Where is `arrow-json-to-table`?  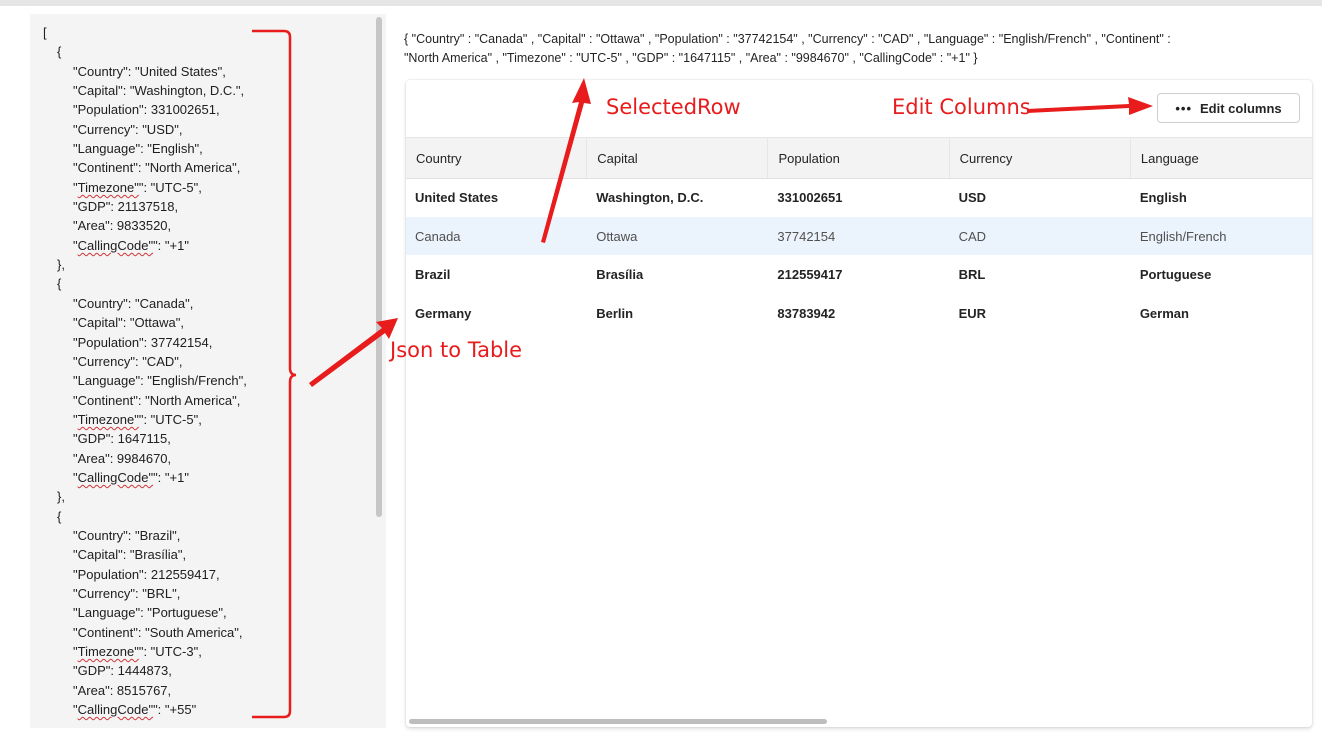
arrow-json-to-table is located at coordinates (353, 352).